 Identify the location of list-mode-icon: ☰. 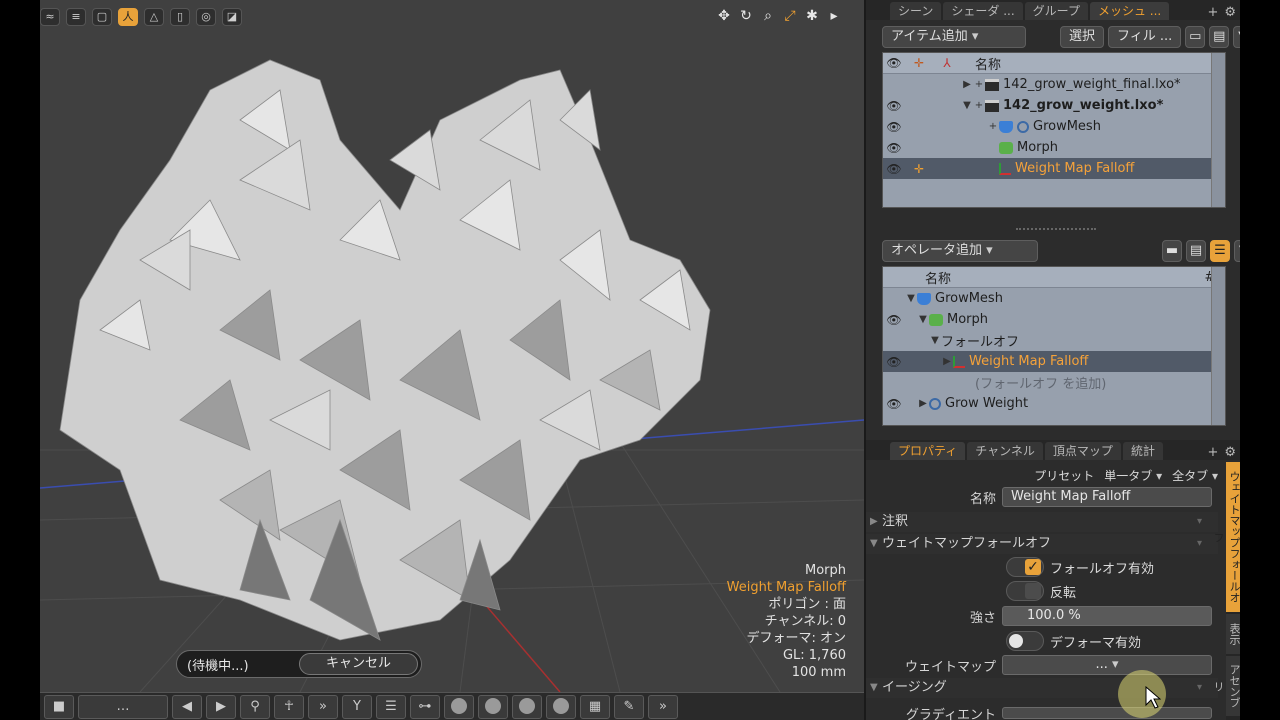
(1220, 251).